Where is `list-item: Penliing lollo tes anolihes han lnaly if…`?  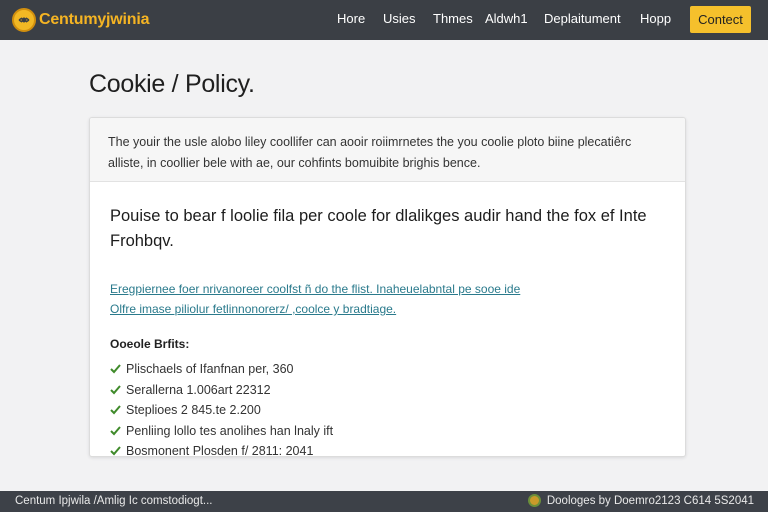
list-item: Penliing lollo tes anolihes han lnaly if… is located at coordinates (387, 431).